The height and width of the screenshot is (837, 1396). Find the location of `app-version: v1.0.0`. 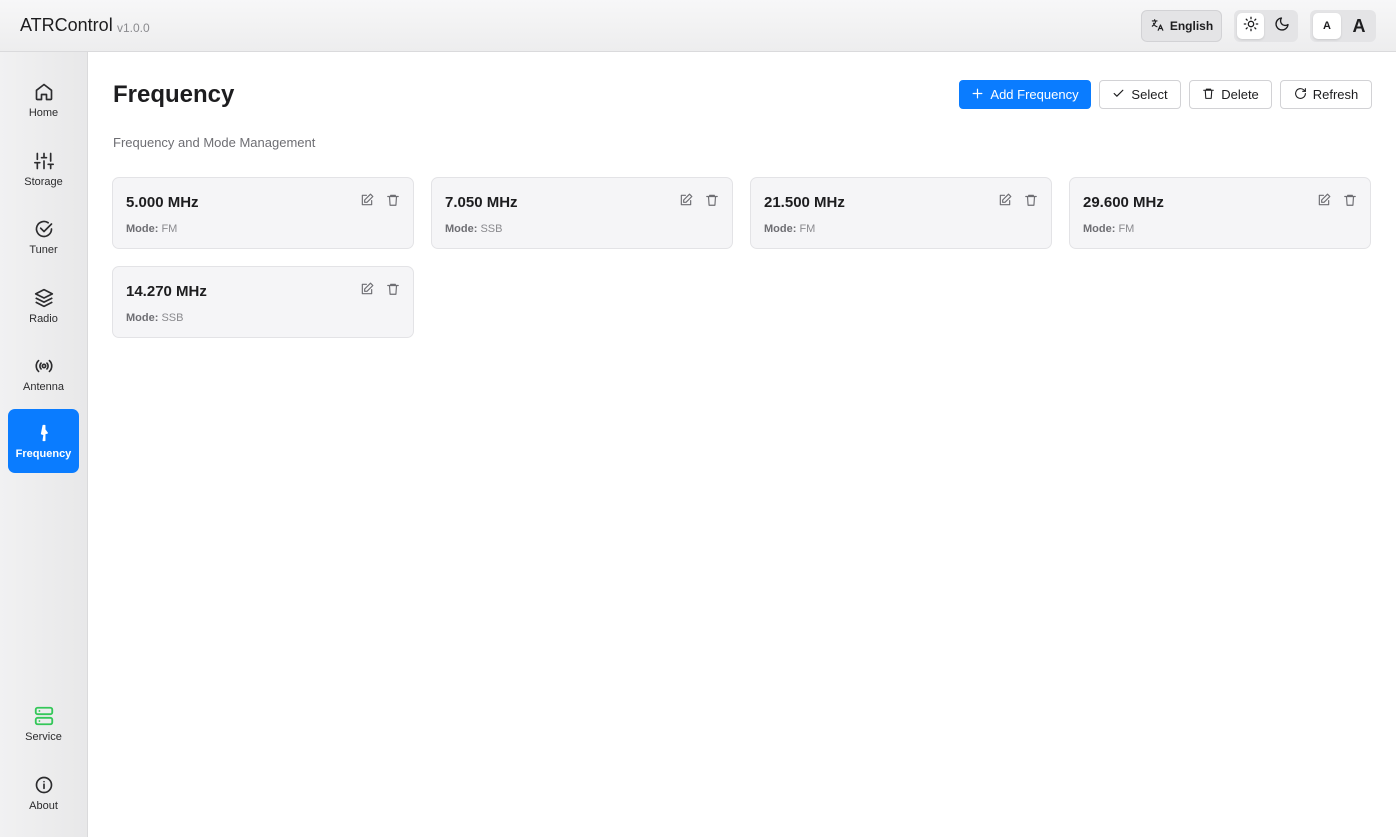

app-version: v1.0.0 is located at coordinates (133, 28).